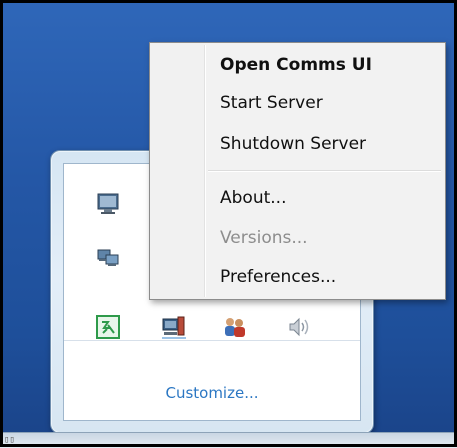 This screenshot has height=448, width=457. Describe the element at coordinates (235, 327) in the screenshot. I see `users-icon` at that location.